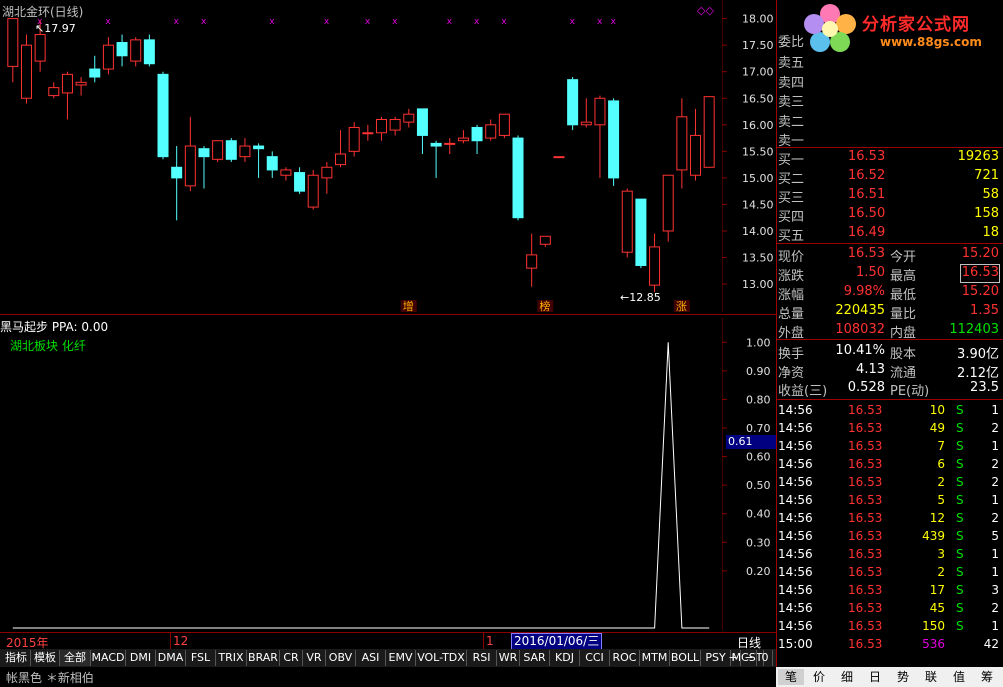 The image size is (1003, 687). I want to click on tab-emv: EMV, so click(401, 658).